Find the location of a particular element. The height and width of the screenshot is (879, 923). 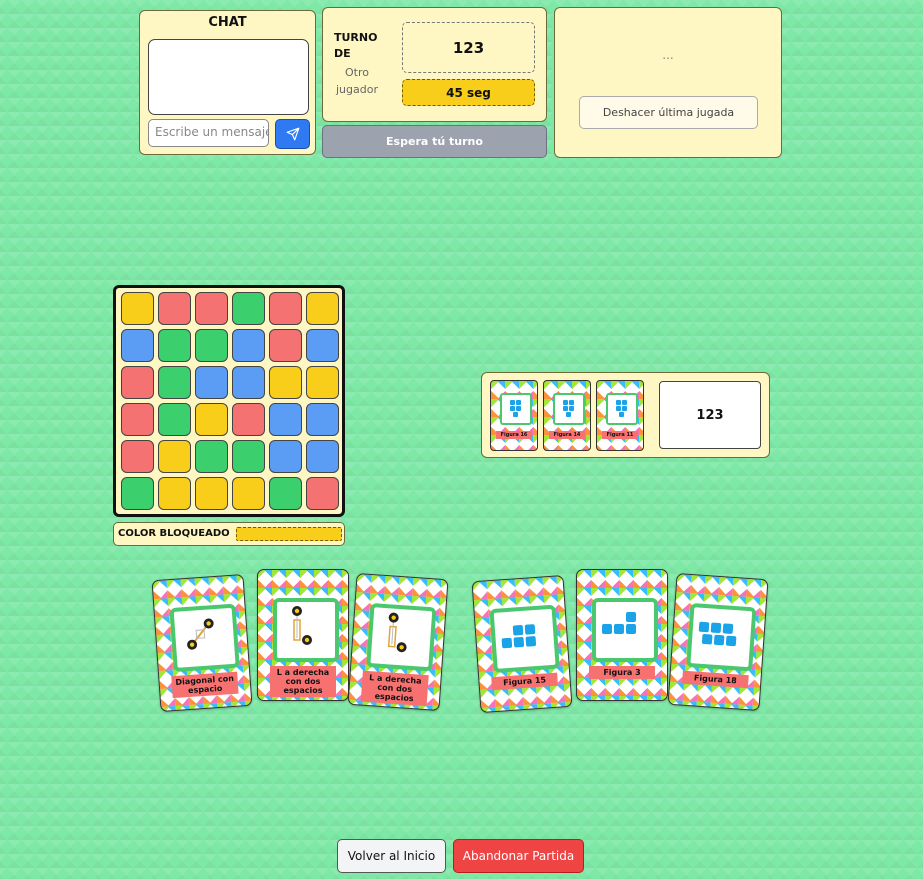

opponent-figure-label: Figura 14 is located at coordinates (567, 435).